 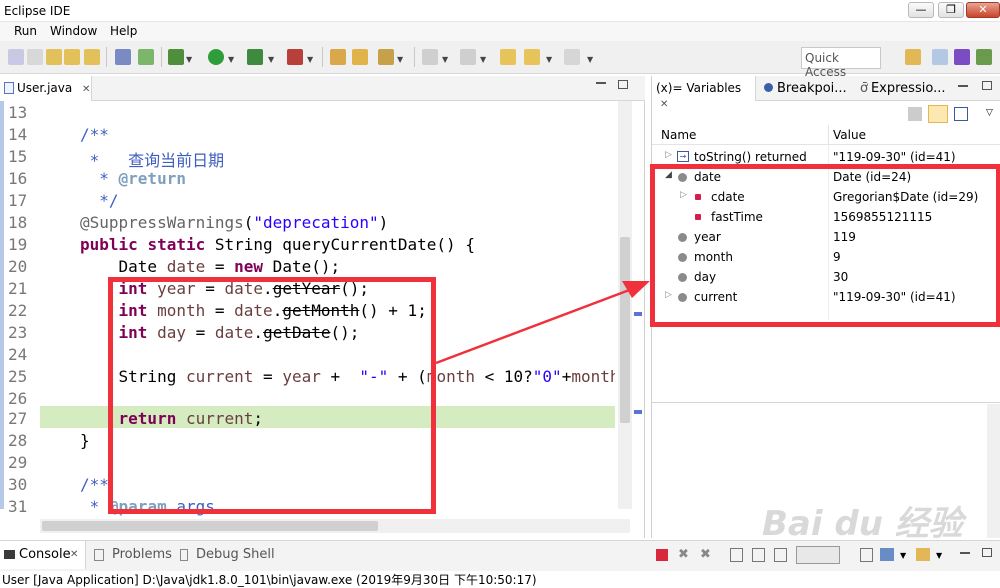 I want to click on console-icon, so click(x=9, y=554).